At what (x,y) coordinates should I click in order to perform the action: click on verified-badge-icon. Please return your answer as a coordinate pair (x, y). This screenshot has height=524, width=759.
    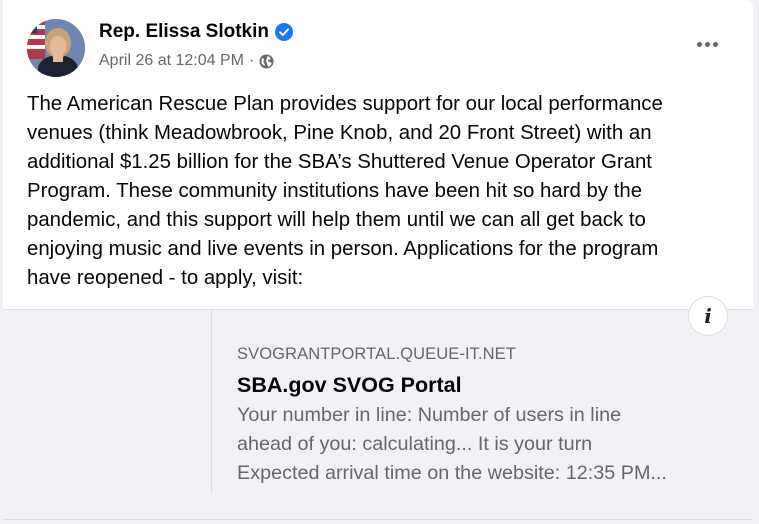
    Looking at the image, I should click on (284, 32).